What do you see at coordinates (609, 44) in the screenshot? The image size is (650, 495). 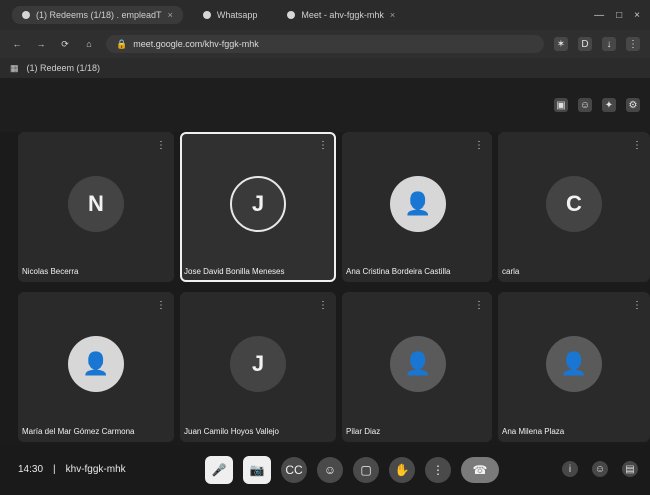 I see `download-icon: ↓` at bounding box center [609, 44].